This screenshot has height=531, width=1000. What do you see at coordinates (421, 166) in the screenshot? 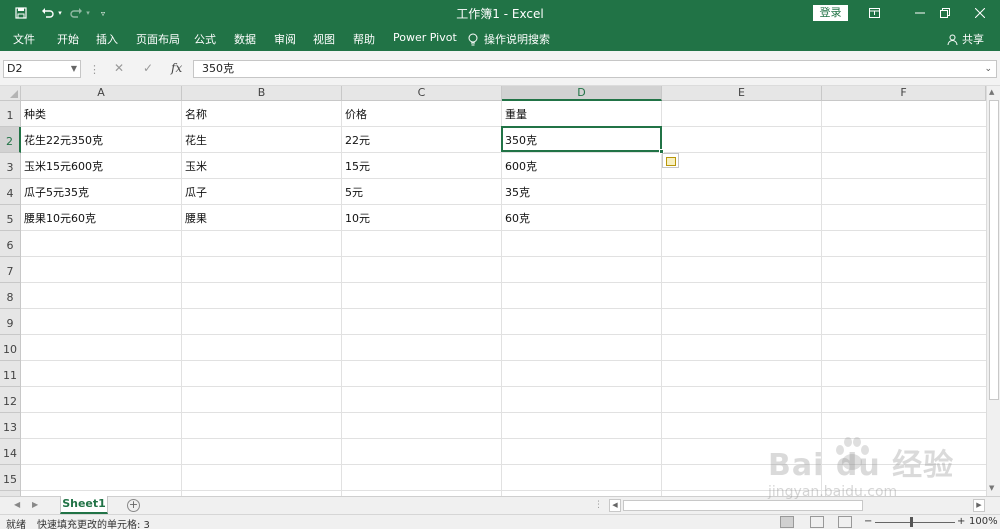
I see `cell-c3: 15元` at bounding box center [421, 166].